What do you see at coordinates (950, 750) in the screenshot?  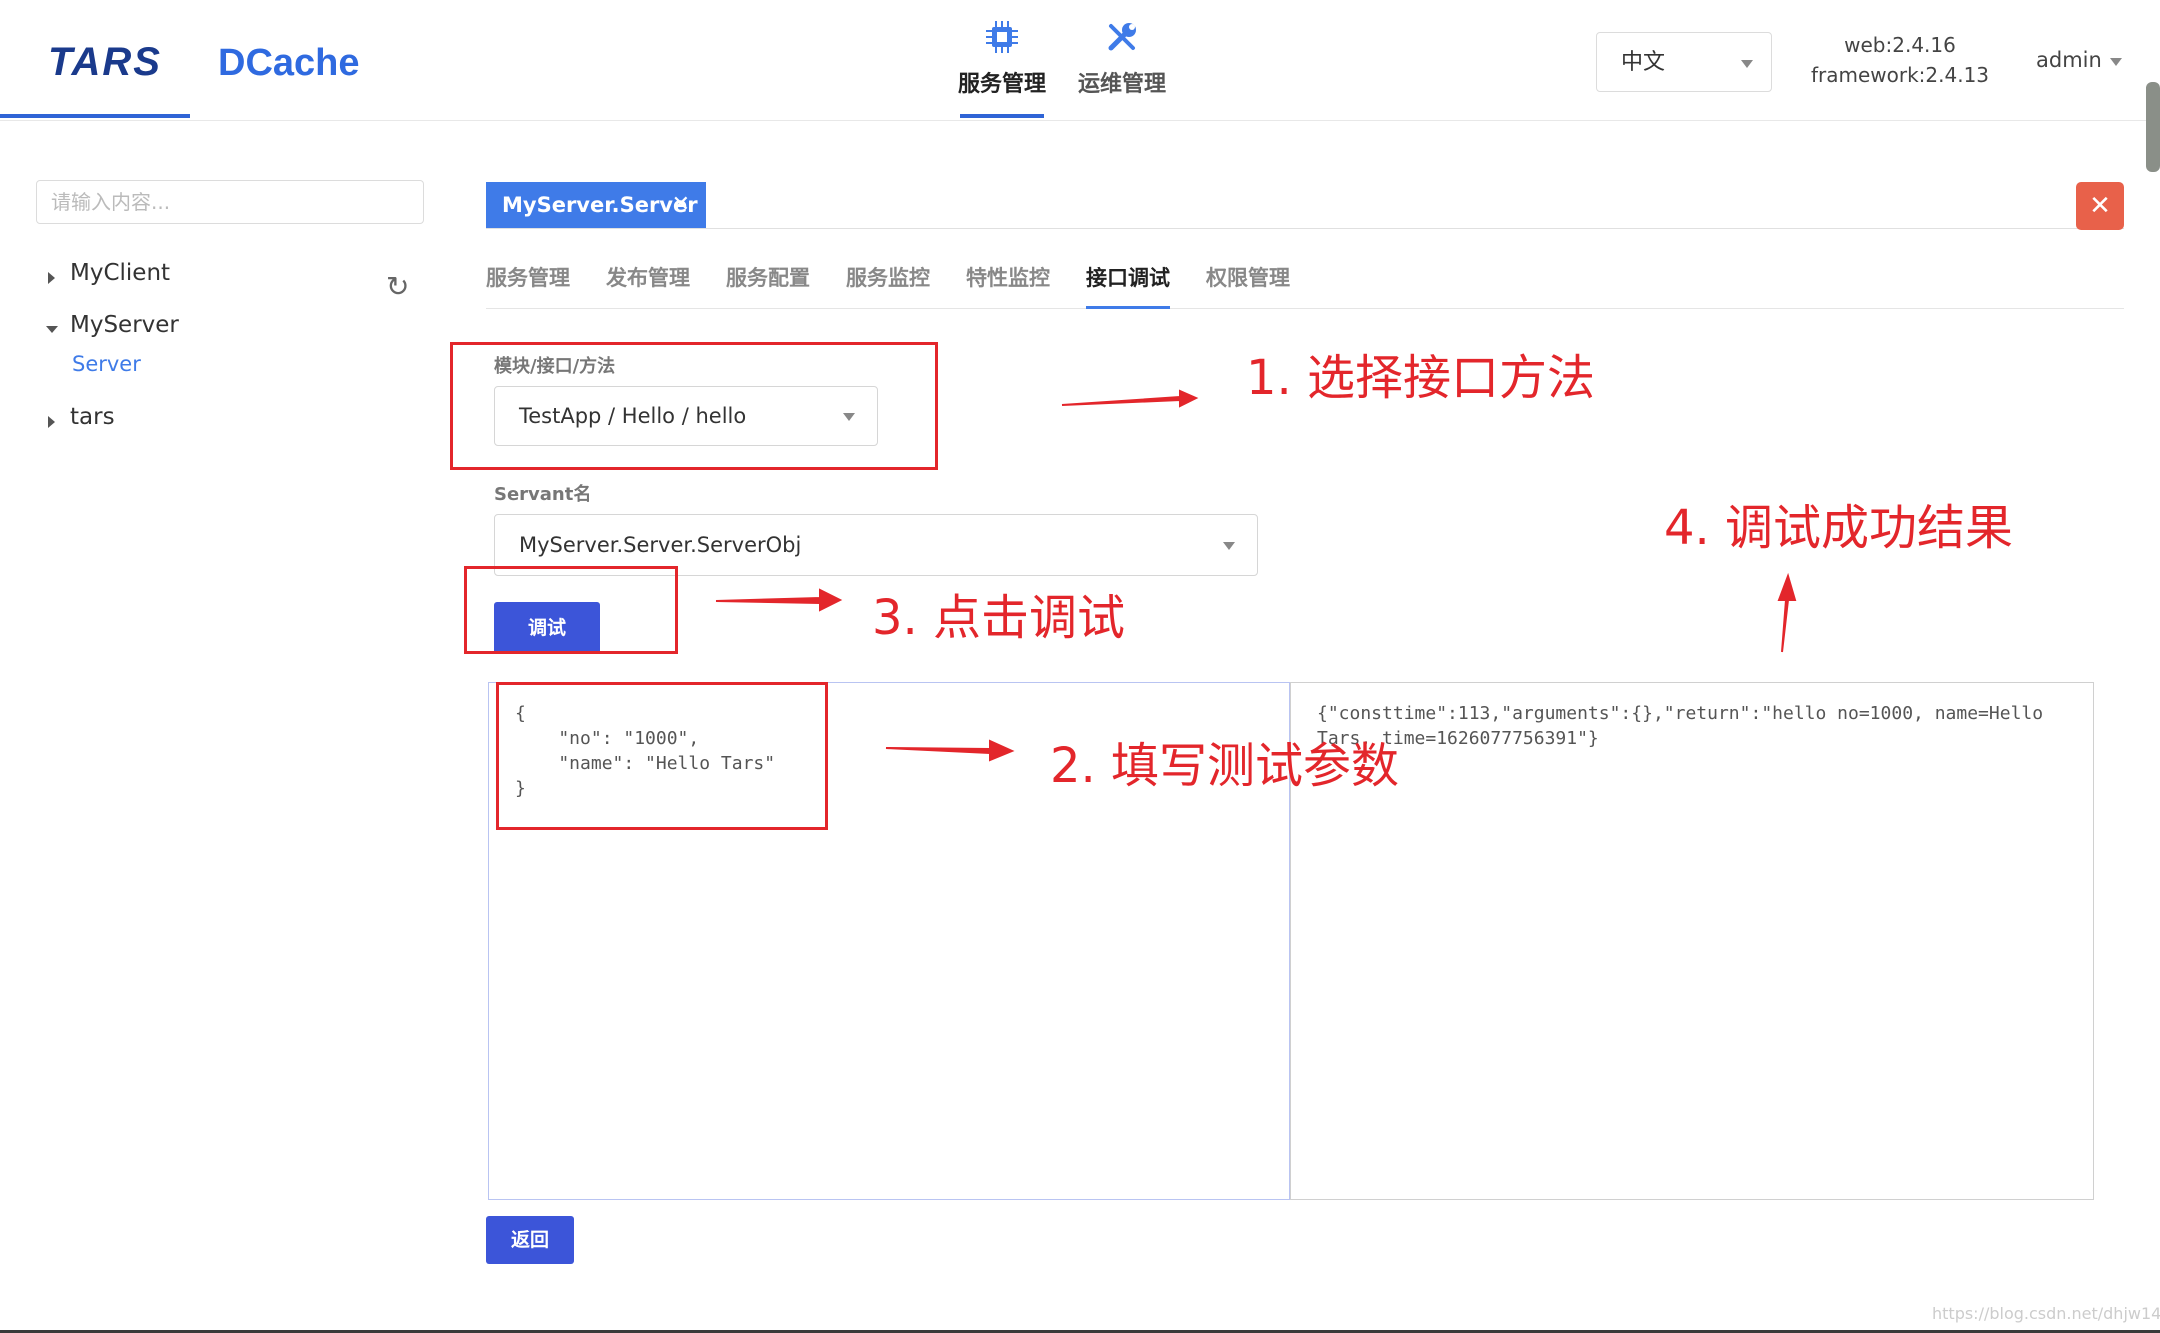 I see `arrow-step2` at bounding box center [950, 750].